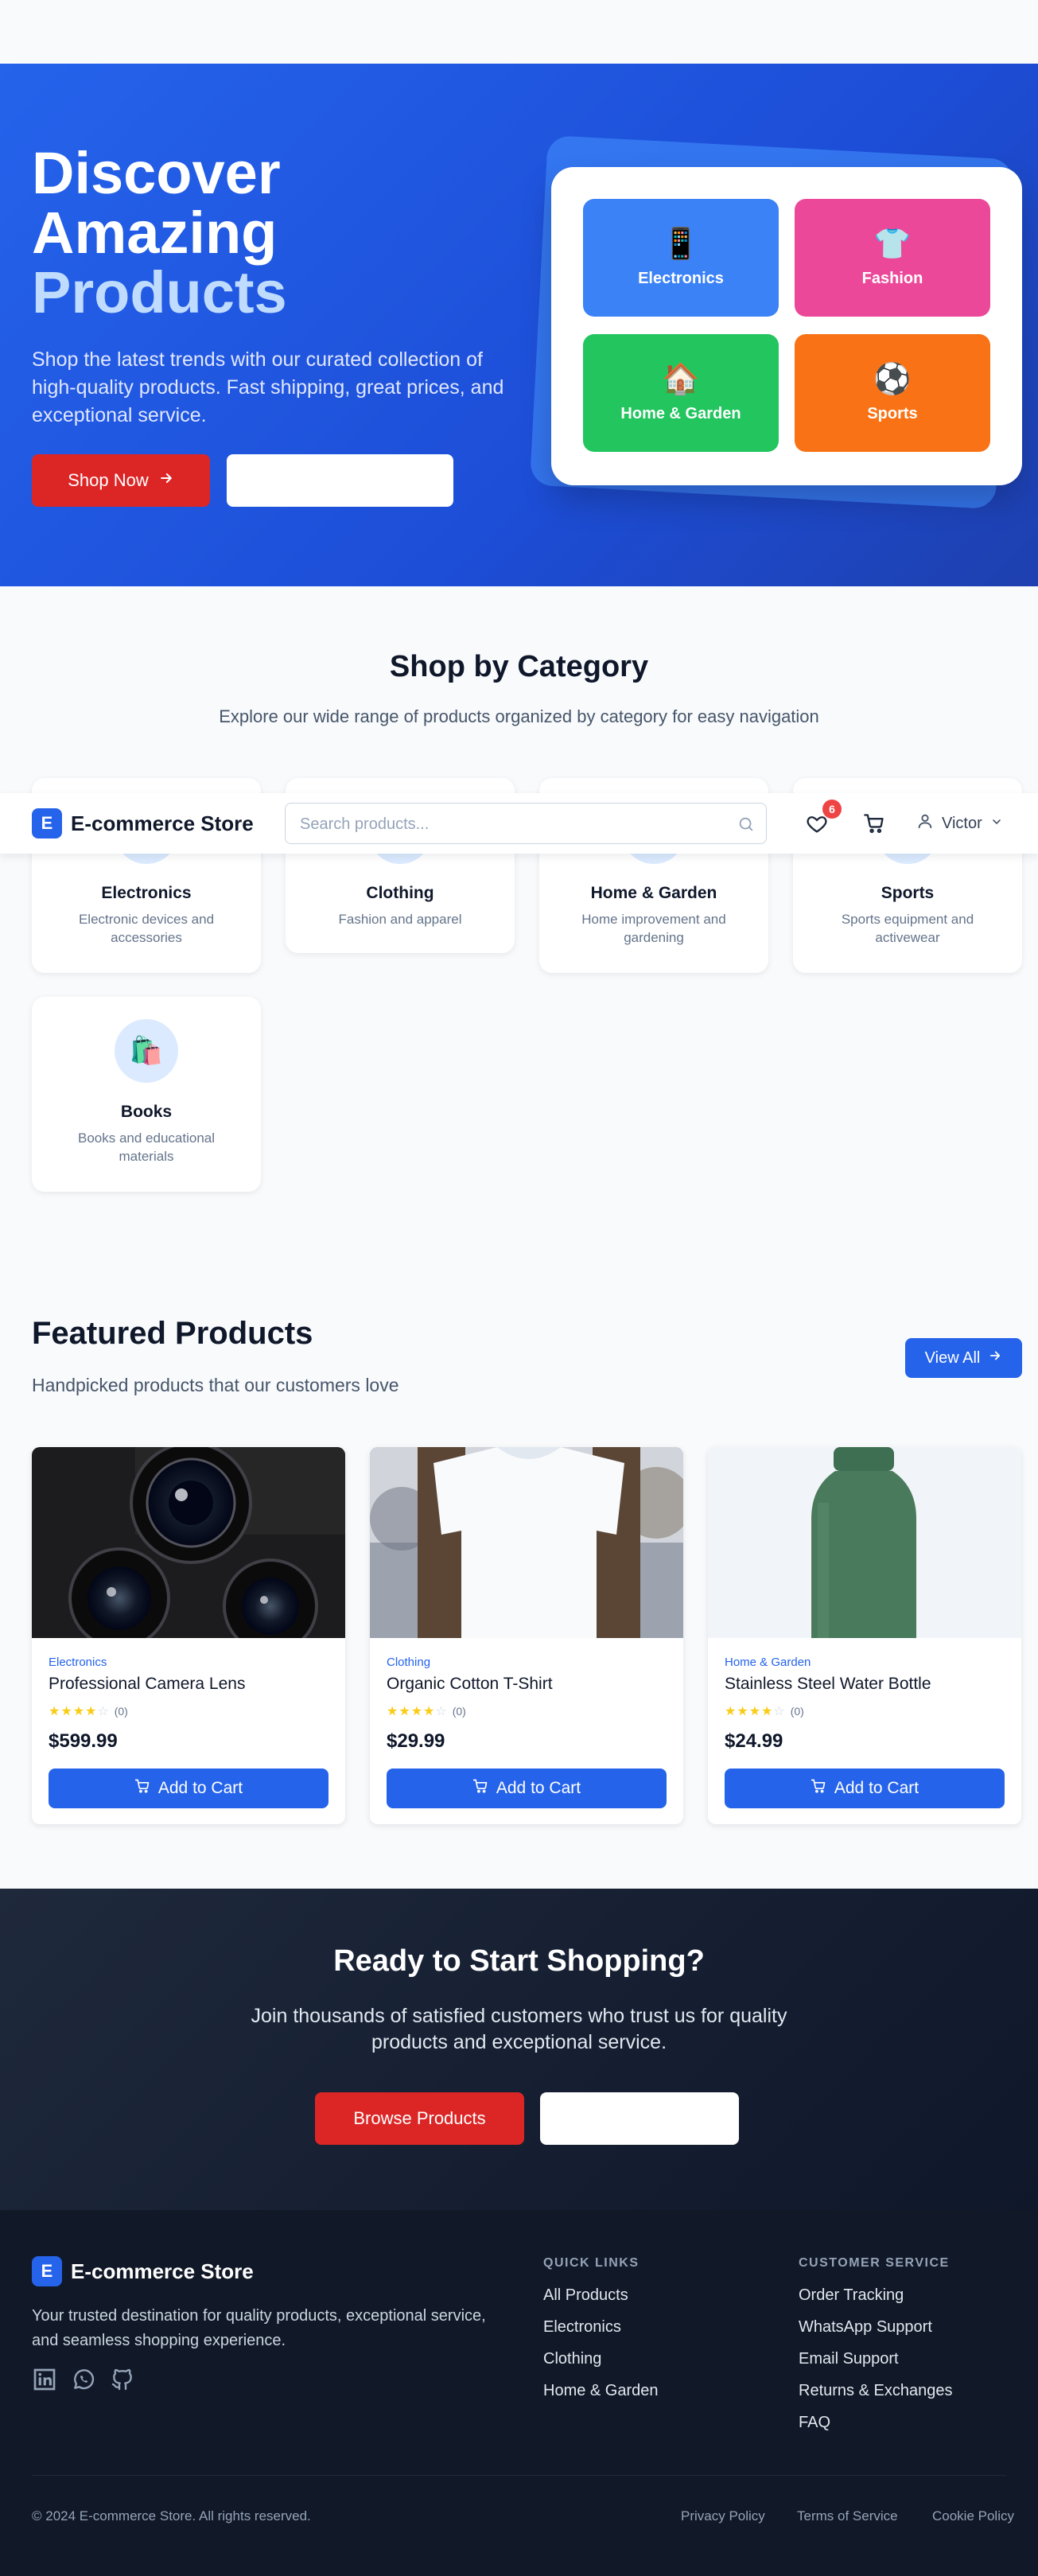 The height and width of the screenshot is (2576, 1038). Describe the element at coordinates (162, 824) in the screenshot. I see `brand-name: E-commerce Store` at that location.